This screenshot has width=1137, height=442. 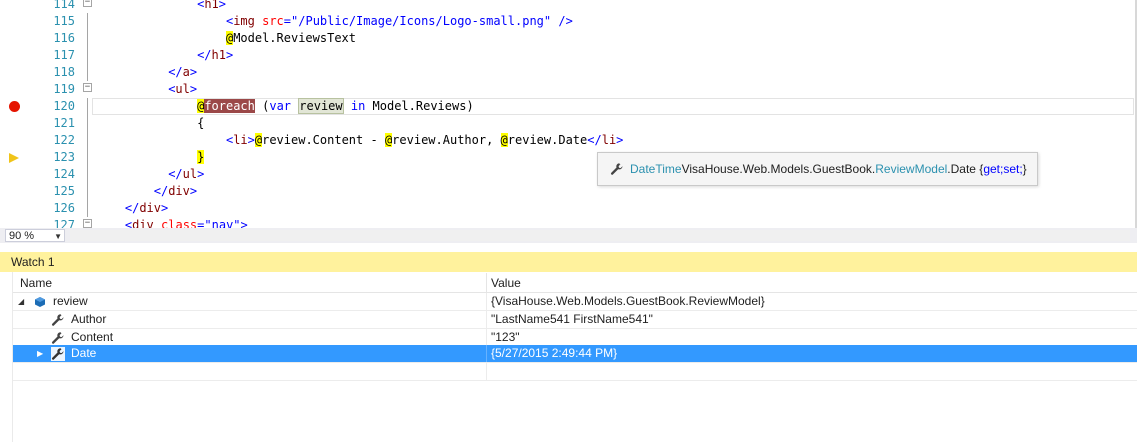 I want to click on line-number: 118, so click(x=64, y=72).